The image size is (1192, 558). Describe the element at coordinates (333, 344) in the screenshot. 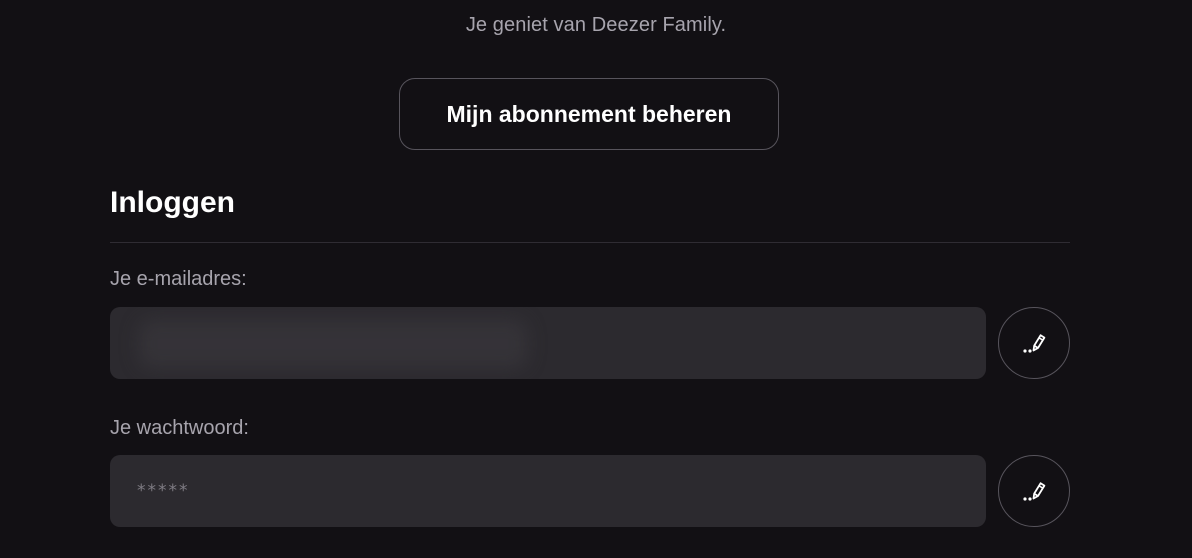

I see `email-value-blurred` at that location.